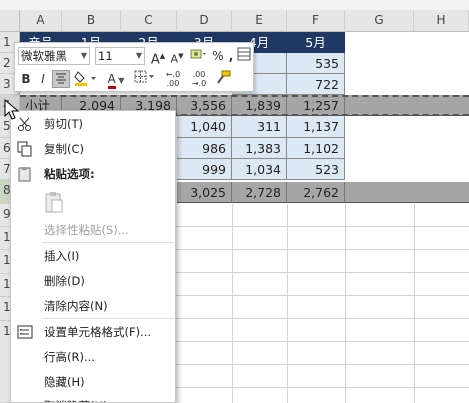 The width and height of the screenshot is (469, 403). Describe the element at coordinates (93, 124) in the screenshot. I see `menu-item-cut: 剪切(T)` at that location.